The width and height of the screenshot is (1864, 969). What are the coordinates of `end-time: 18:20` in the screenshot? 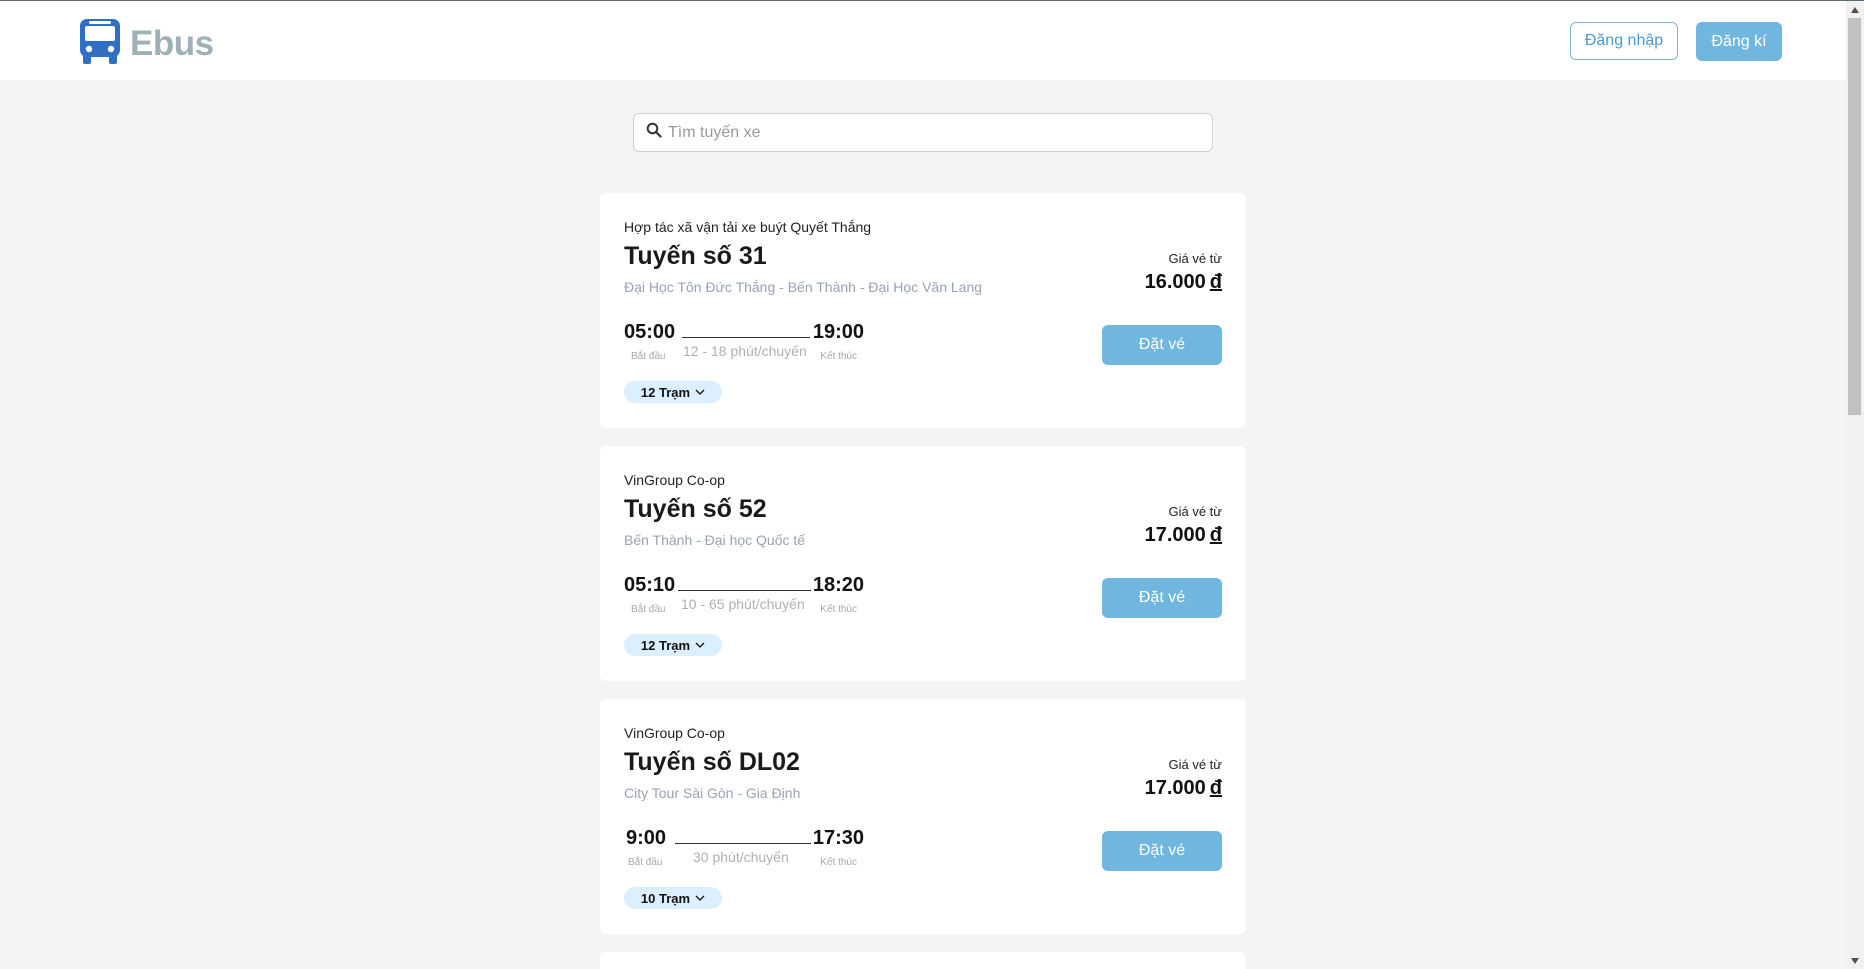 It's located at (838, 585).